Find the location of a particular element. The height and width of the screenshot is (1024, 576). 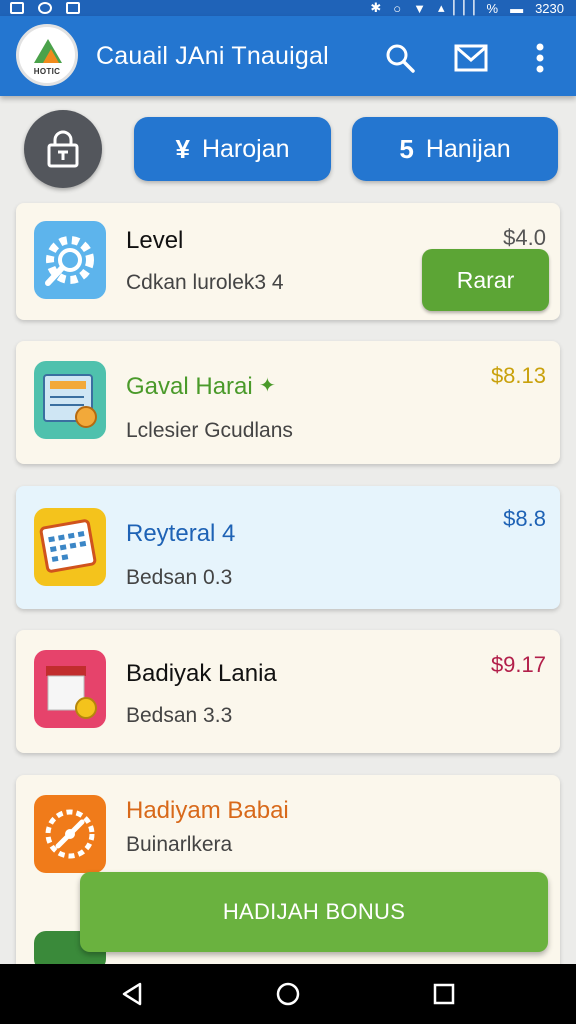

clock: 3230 is located at coordinates (549, 8).